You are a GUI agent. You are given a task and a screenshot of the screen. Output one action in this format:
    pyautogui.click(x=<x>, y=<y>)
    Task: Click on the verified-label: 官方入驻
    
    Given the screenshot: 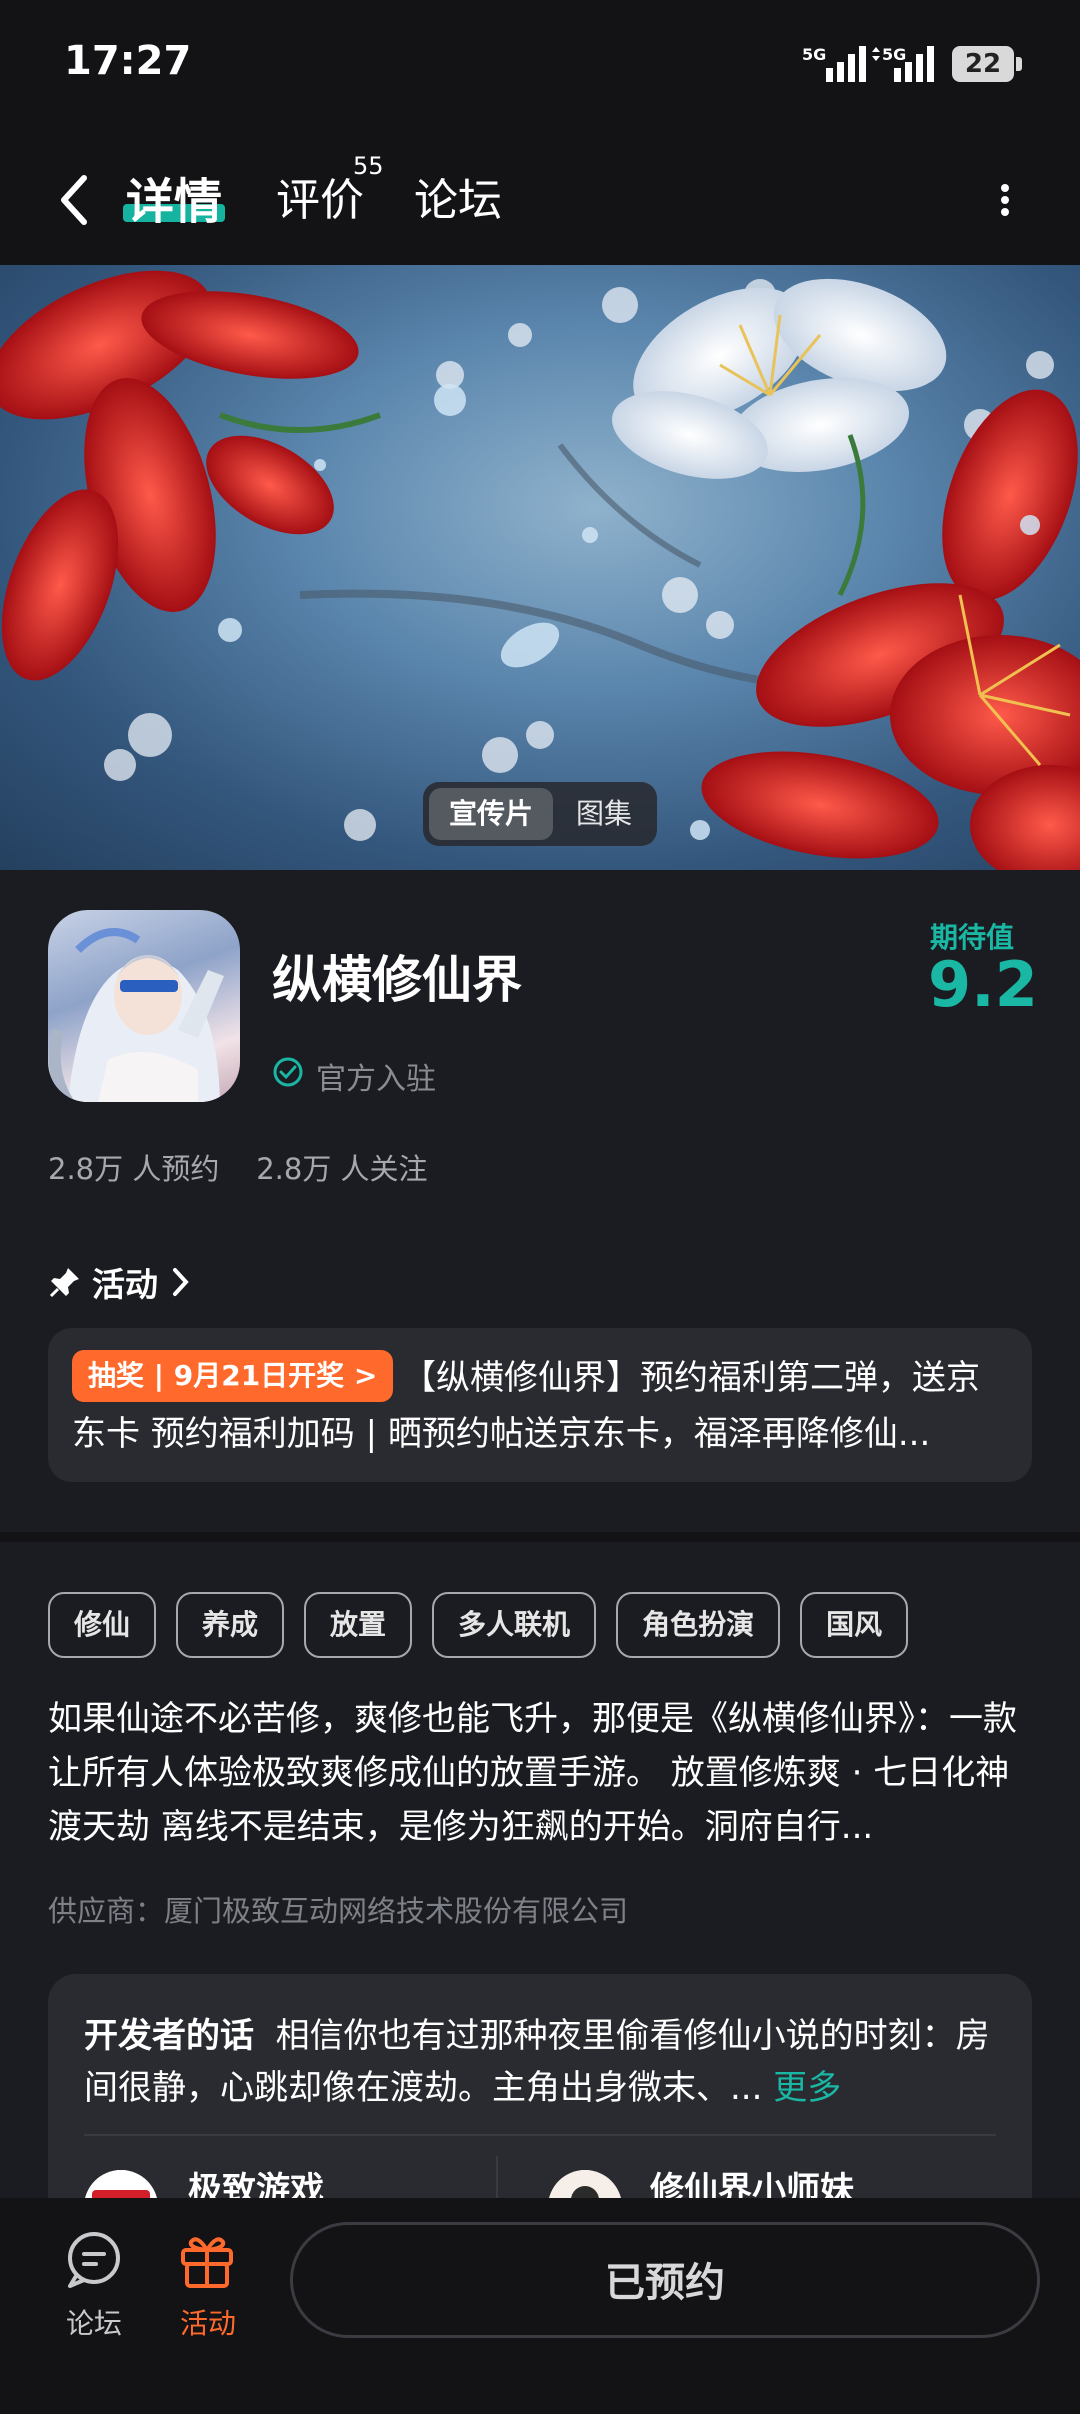 What is the action you would take?
    pyautogui.click(x=376, y=1079)
    